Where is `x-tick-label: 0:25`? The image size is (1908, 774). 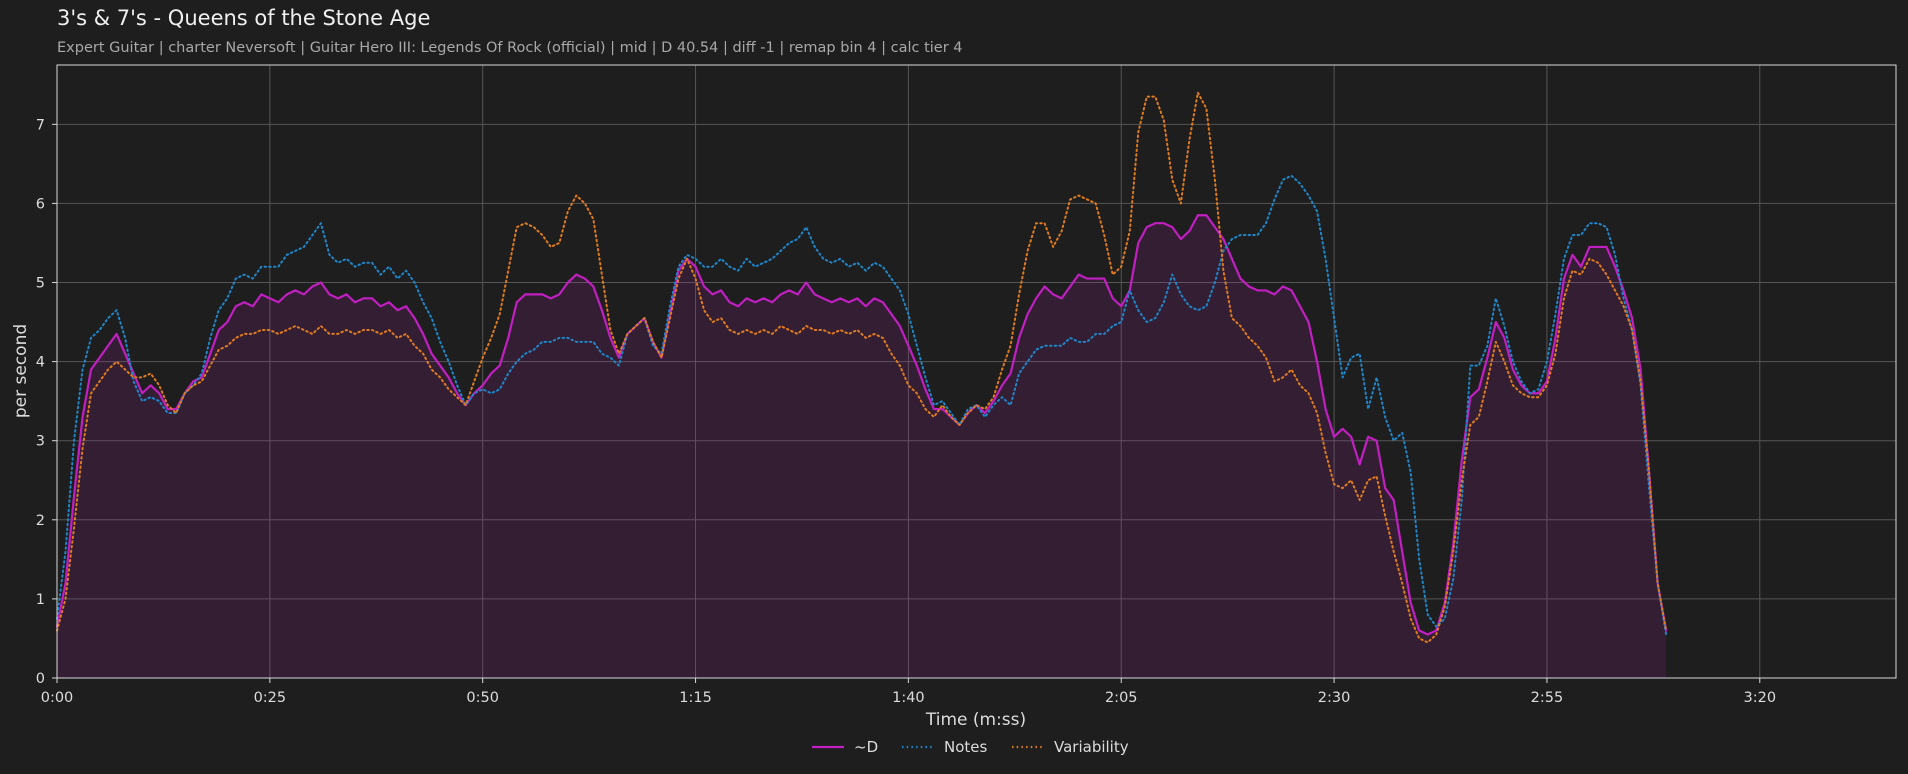 x-tick-label: 0:25 is located at coordinates (270, 698).